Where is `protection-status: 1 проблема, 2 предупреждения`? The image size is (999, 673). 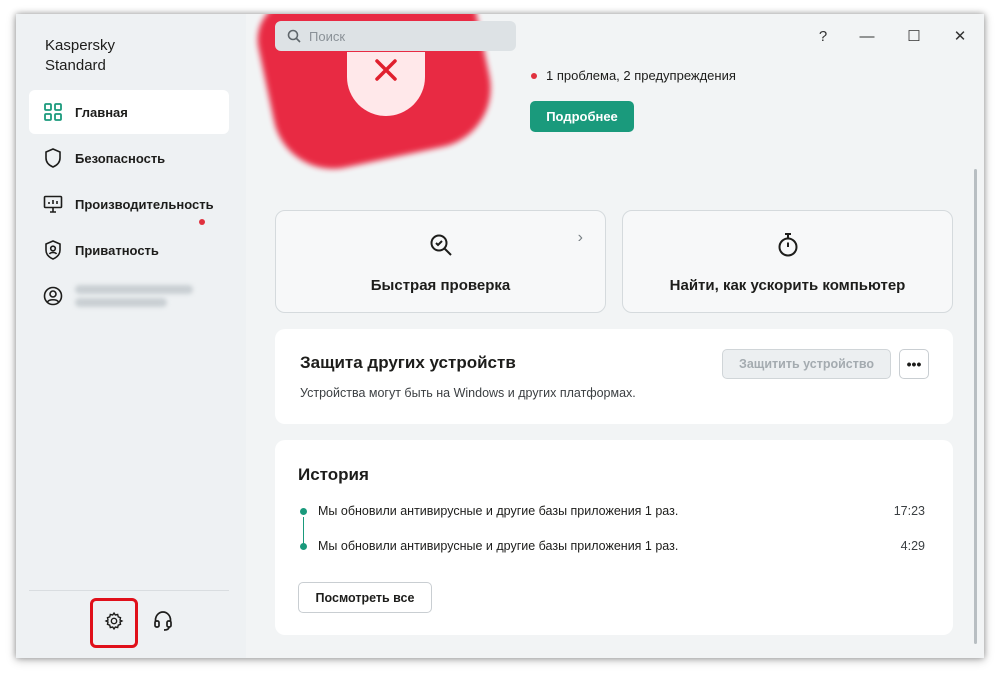
protection-status: 1 проблема, 2 предупреждения is located at coordinates (633, 75).